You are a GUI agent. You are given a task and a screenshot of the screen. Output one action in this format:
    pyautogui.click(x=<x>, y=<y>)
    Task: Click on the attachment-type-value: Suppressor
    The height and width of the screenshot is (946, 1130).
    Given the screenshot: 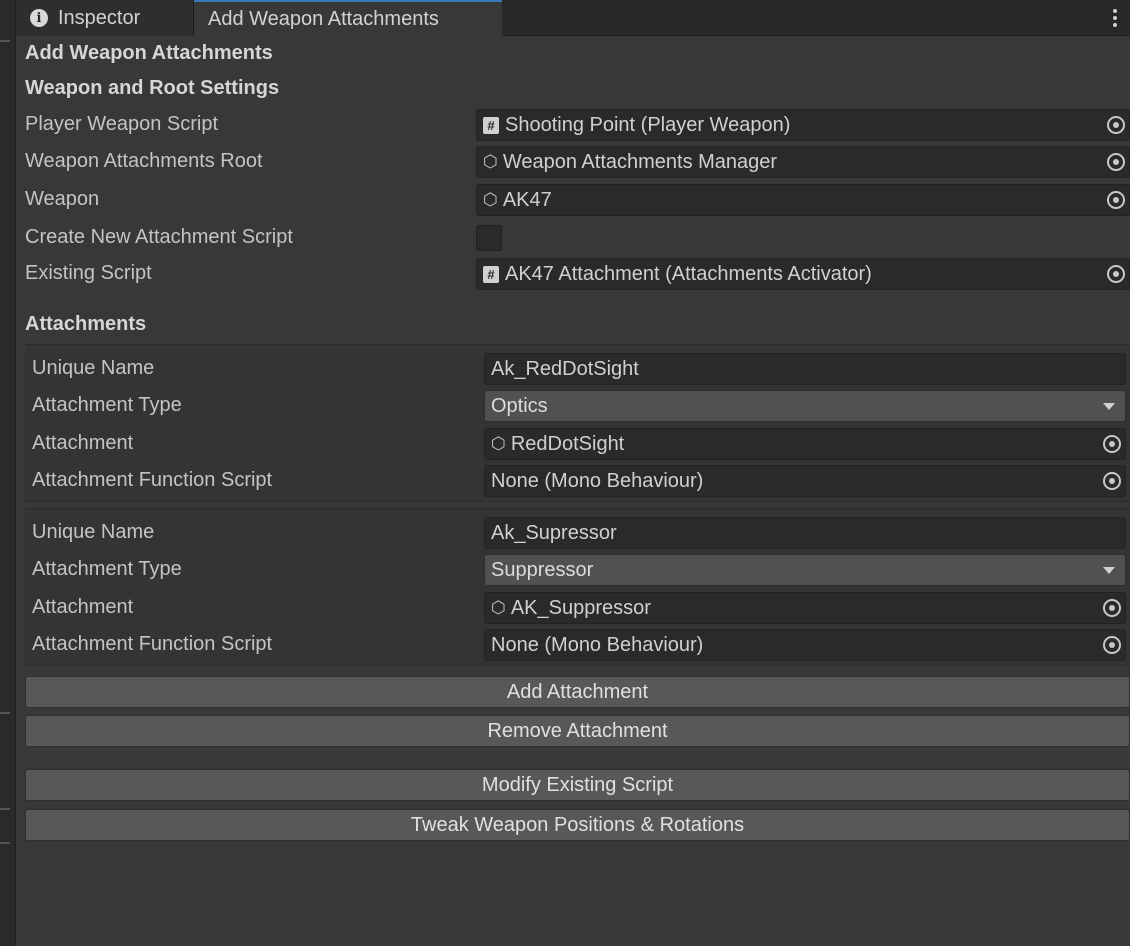 What is the action you would take?
    pyautogui.click(x=542, y=569)
    